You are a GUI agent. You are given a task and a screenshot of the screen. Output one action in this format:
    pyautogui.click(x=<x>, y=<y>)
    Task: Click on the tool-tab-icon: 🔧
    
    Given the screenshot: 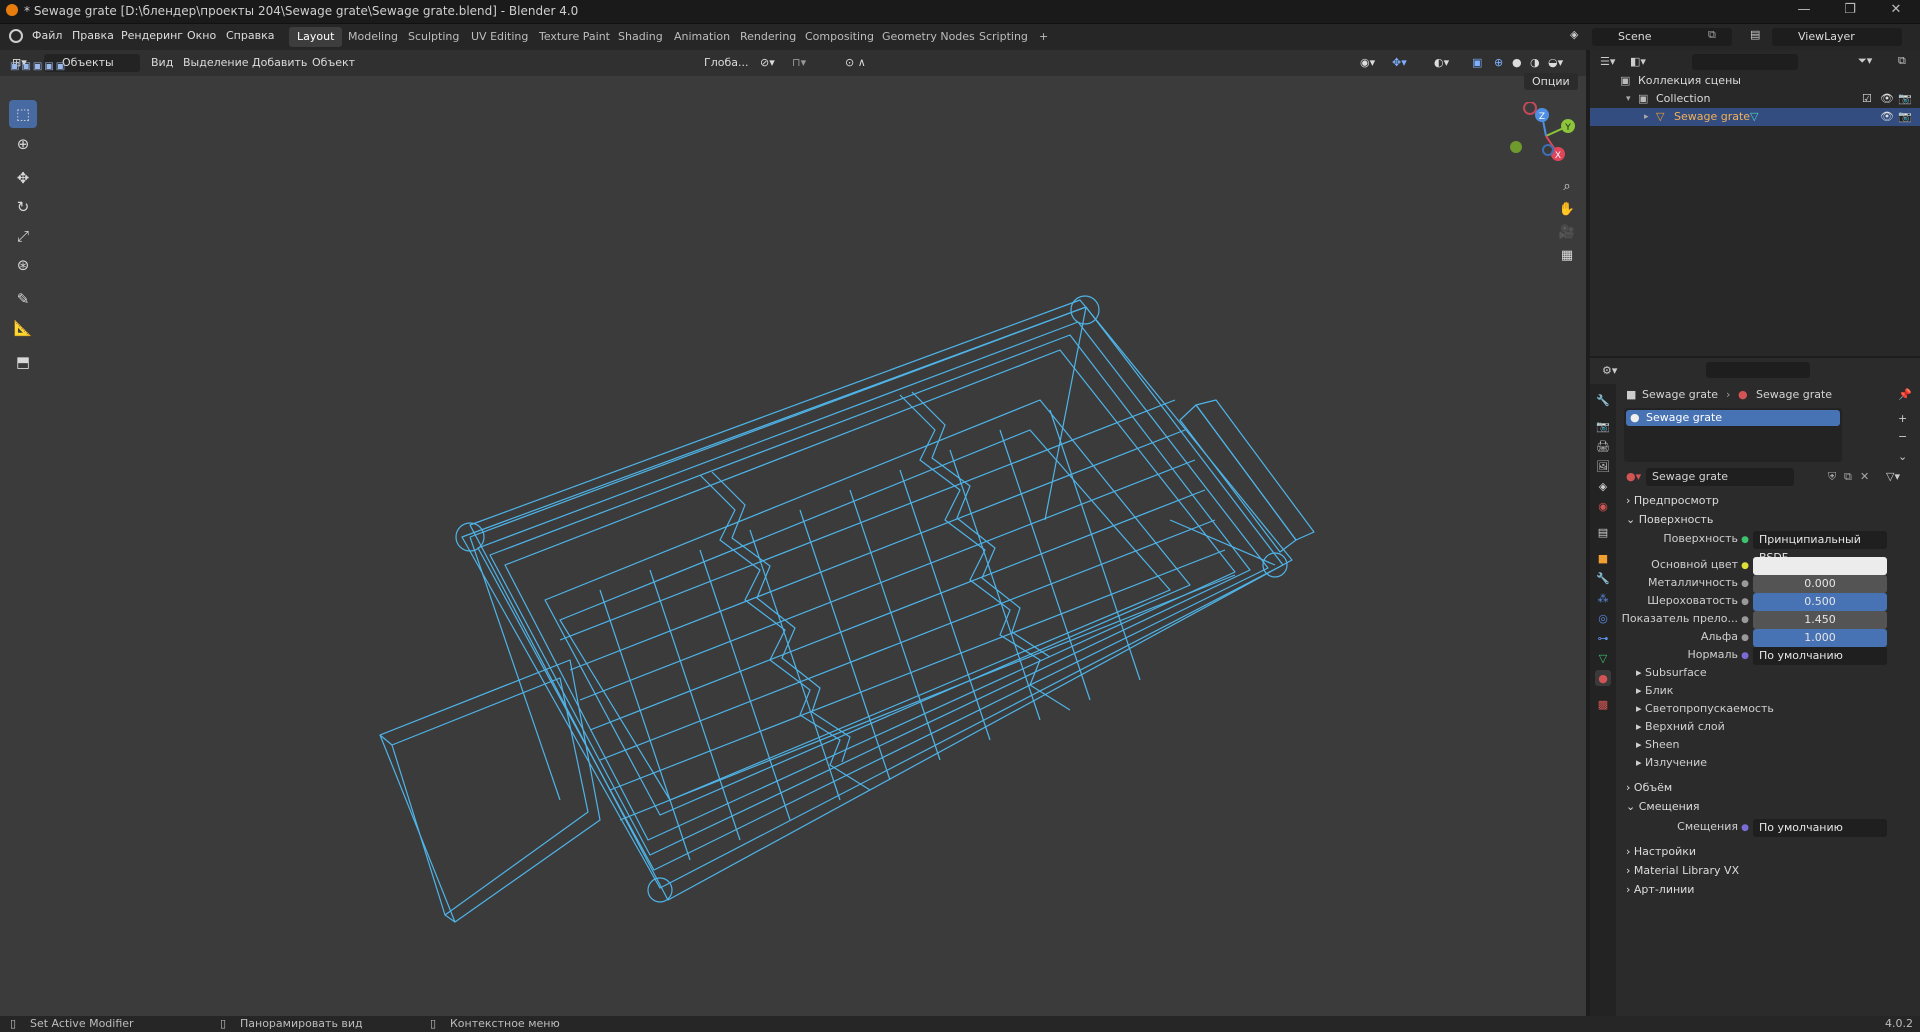 What is the action you would take?
    pyautogui.click(x=1603, y=400)
    